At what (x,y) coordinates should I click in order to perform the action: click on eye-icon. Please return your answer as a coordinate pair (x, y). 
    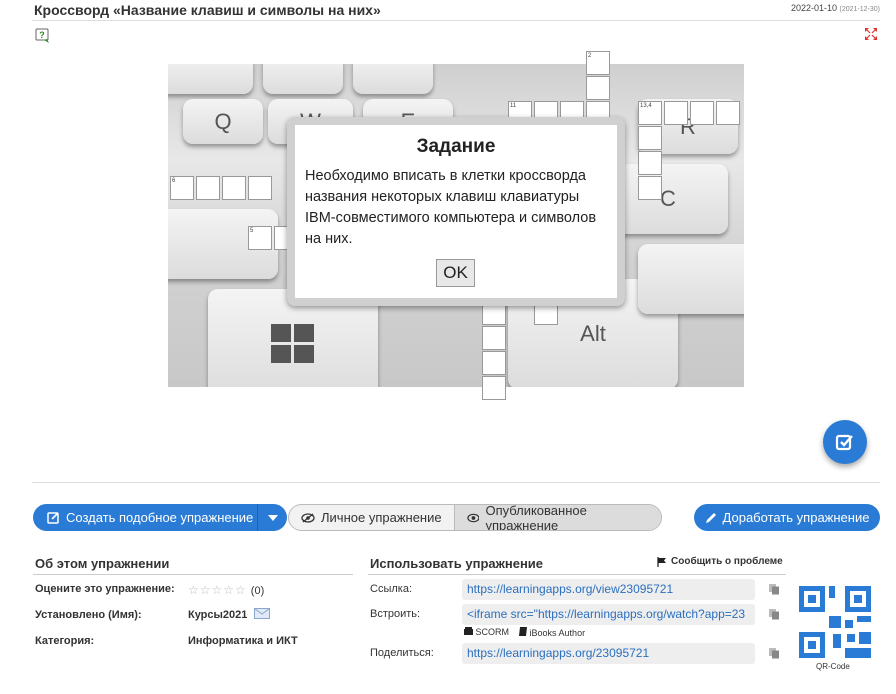
    Looking at the image, I should click on (473, 517).